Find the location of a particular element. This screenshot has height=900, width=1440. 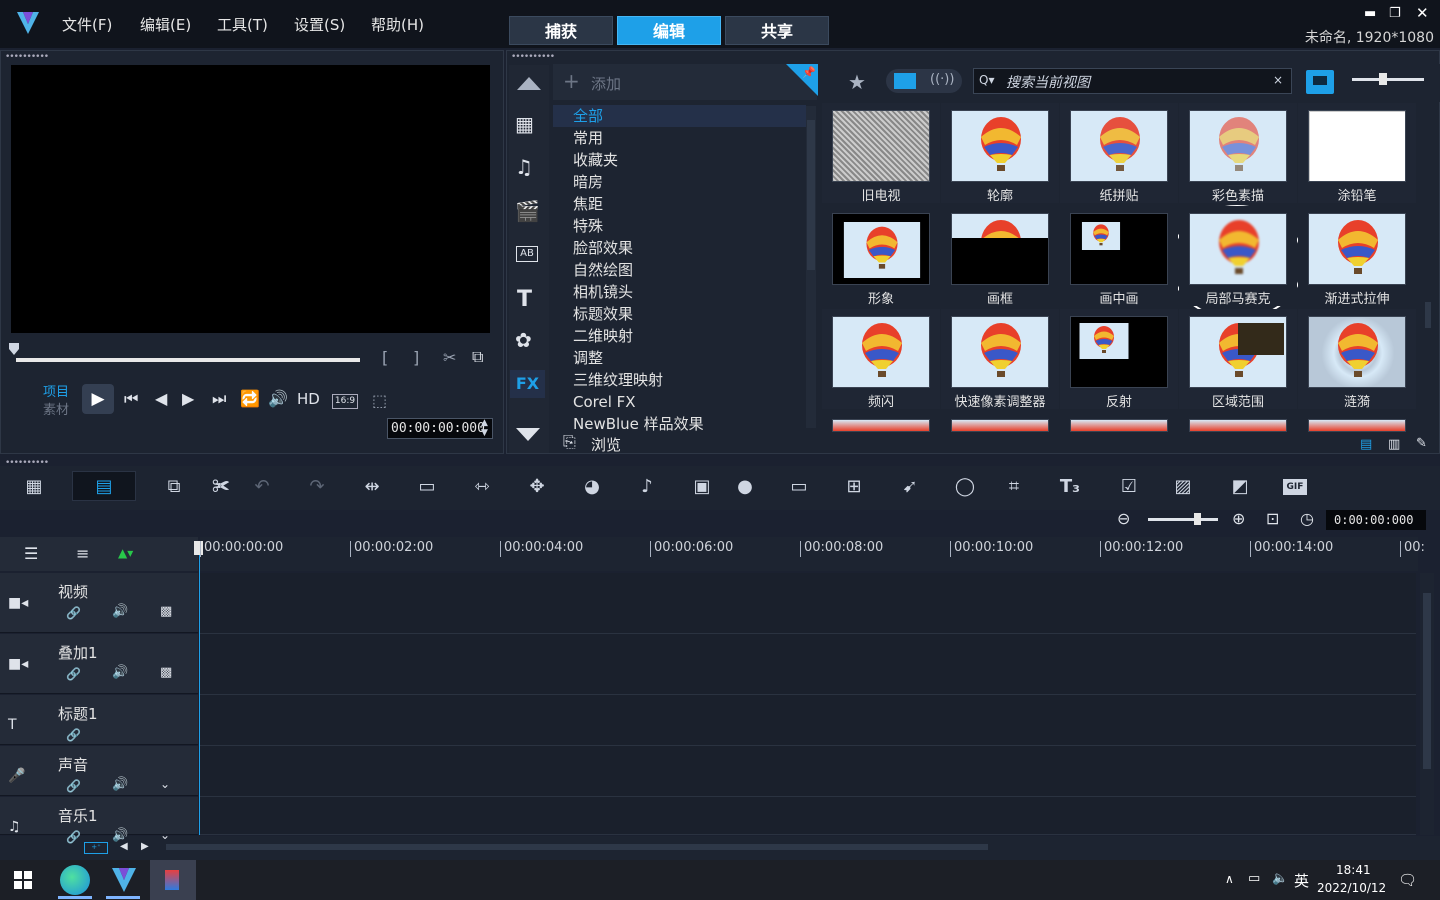

redo-icon: ↷ is located at coordinates (317, 487).